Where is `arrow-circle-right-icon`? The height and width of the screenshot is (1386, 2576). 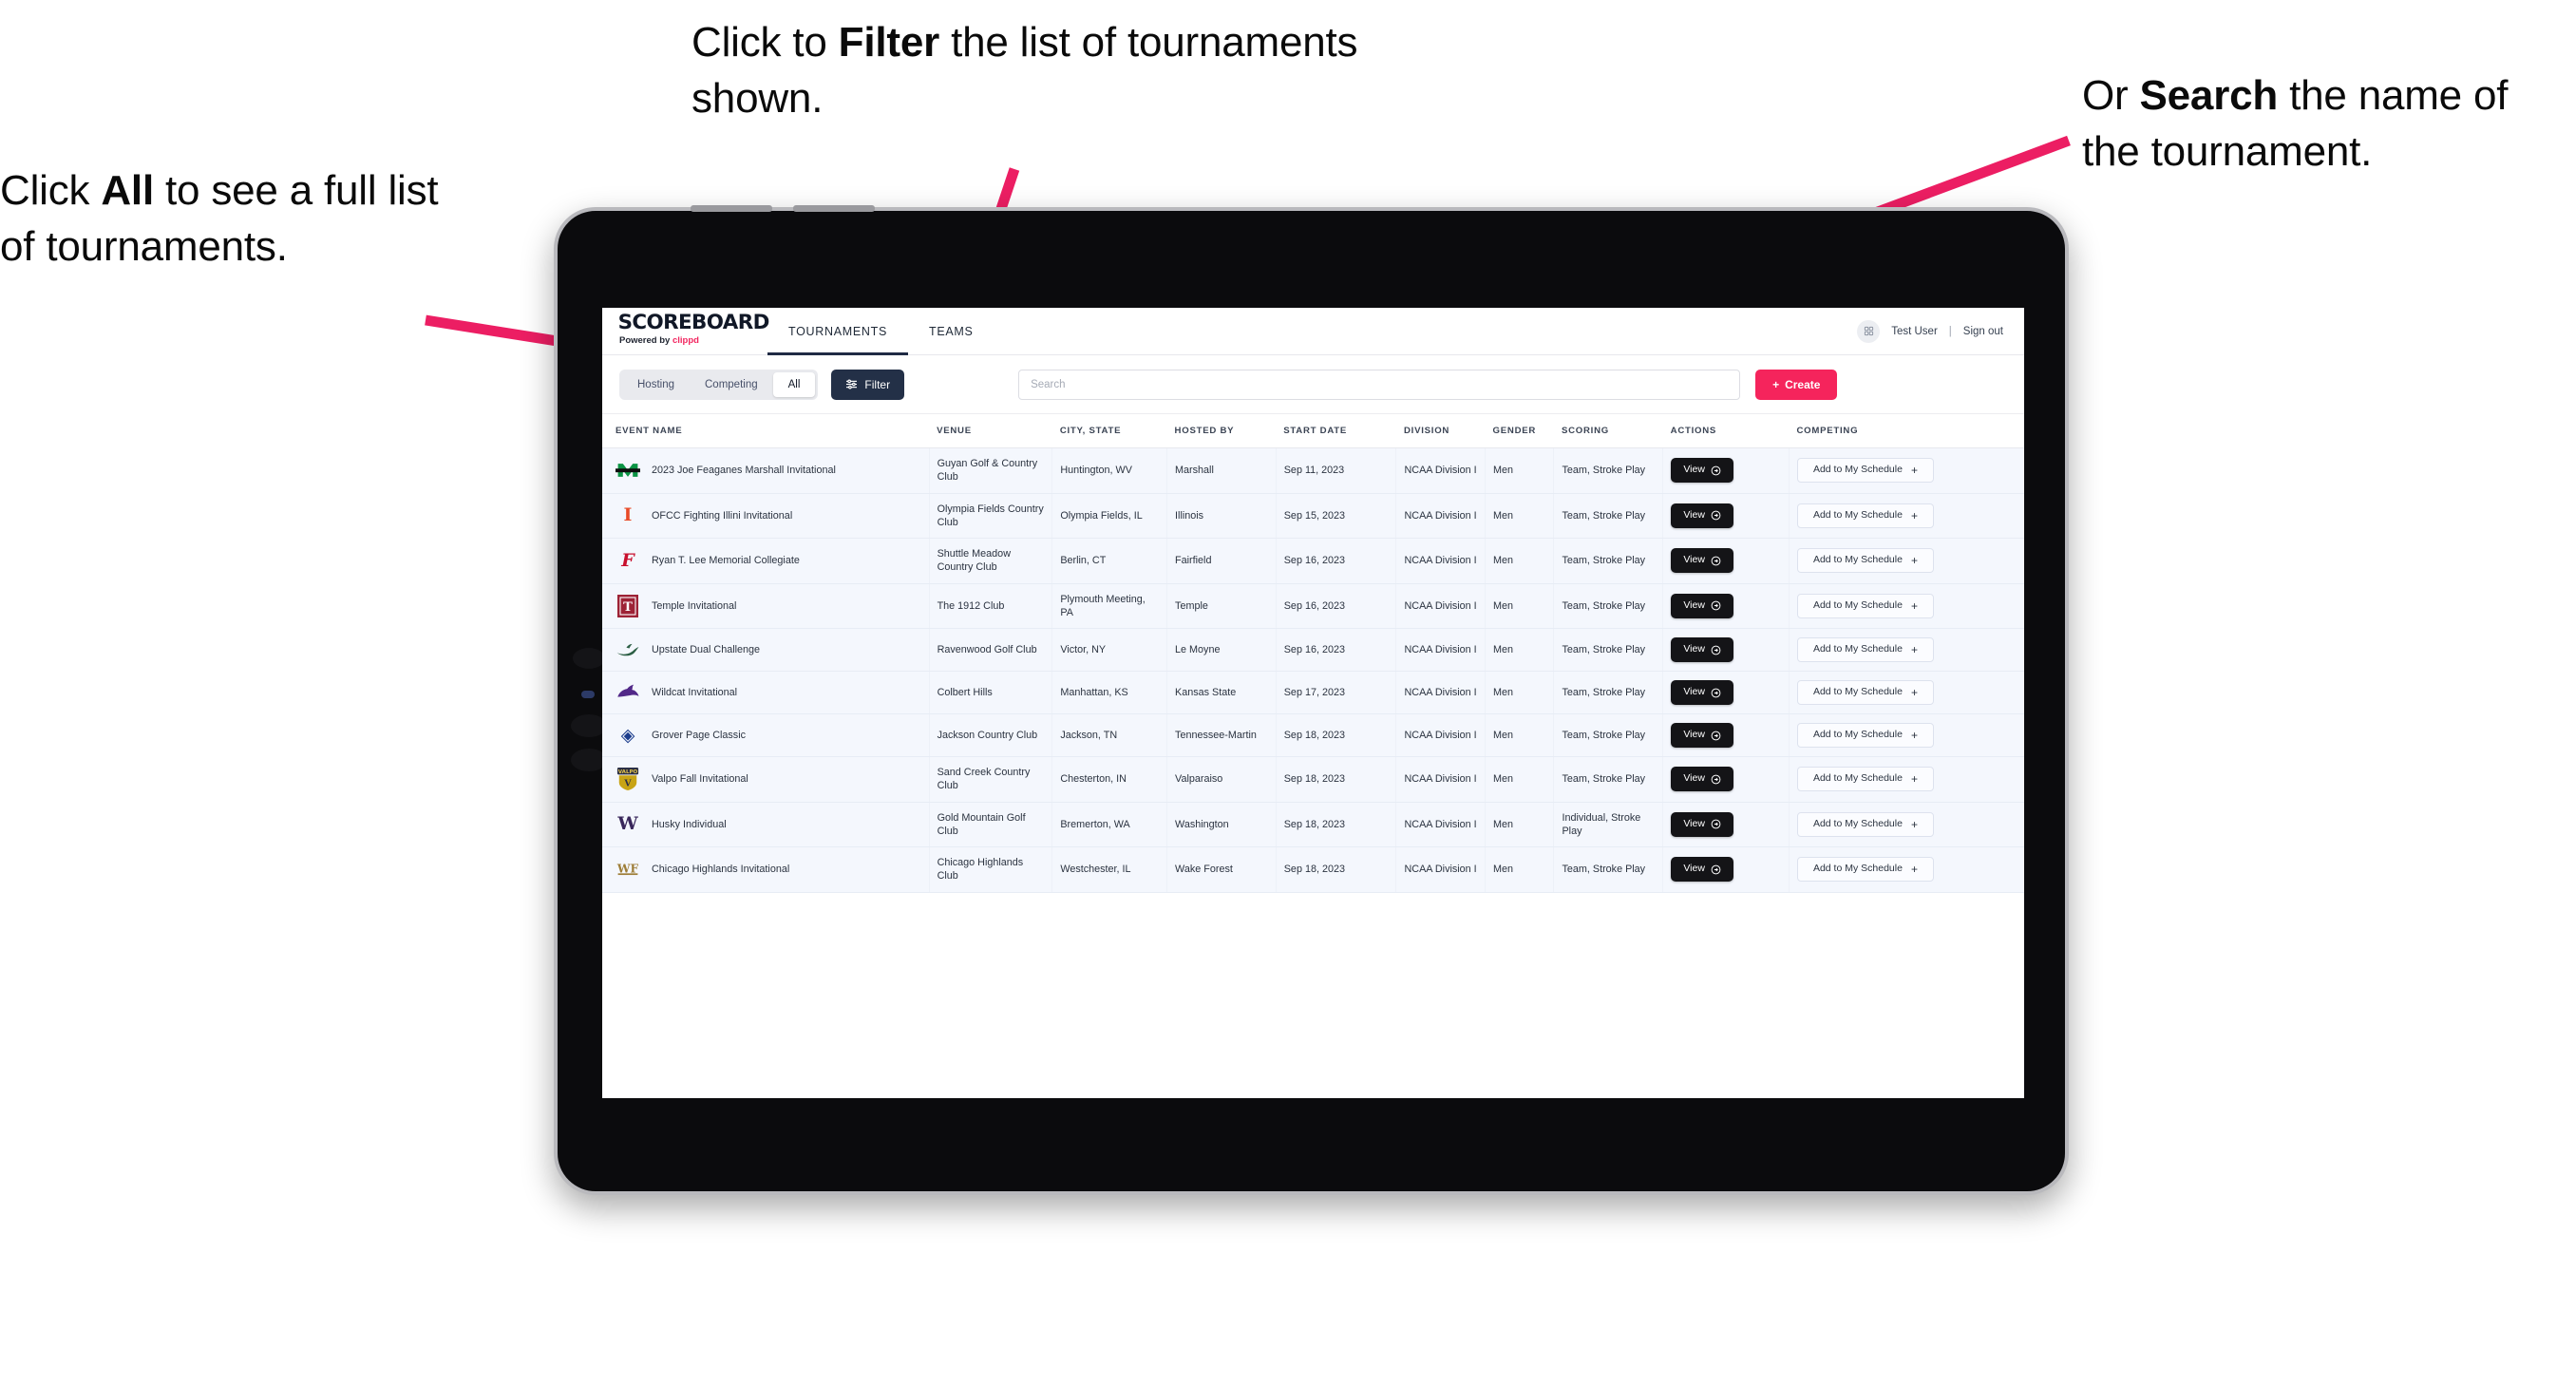 arrow-circle-right-icon is located at coordinates (1716, 561).